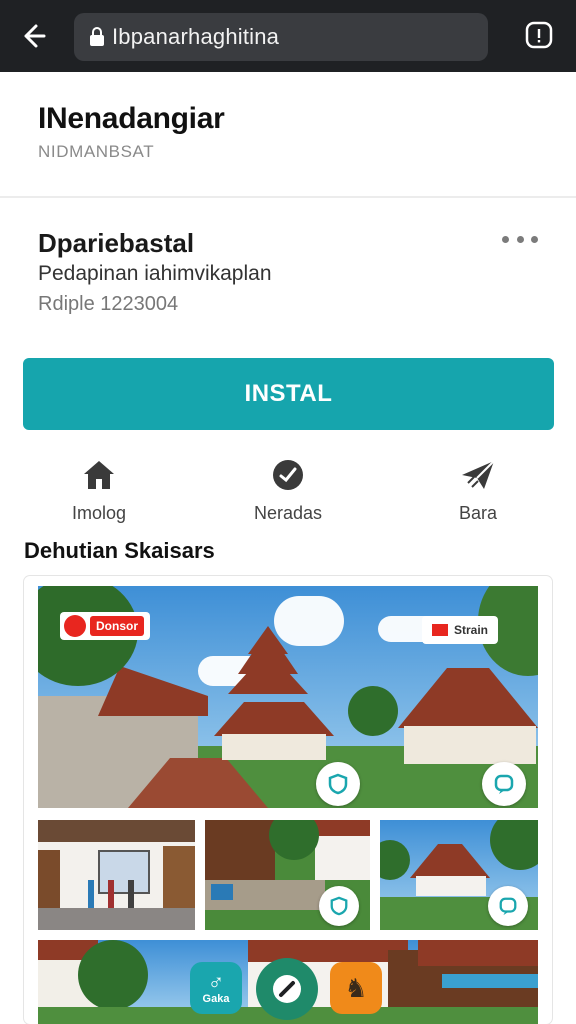 This screenshot has width=576, height=1024. Describe the element at coordinates (99, 513) in the screenshot. I see `action-label: Imolog` at that location.